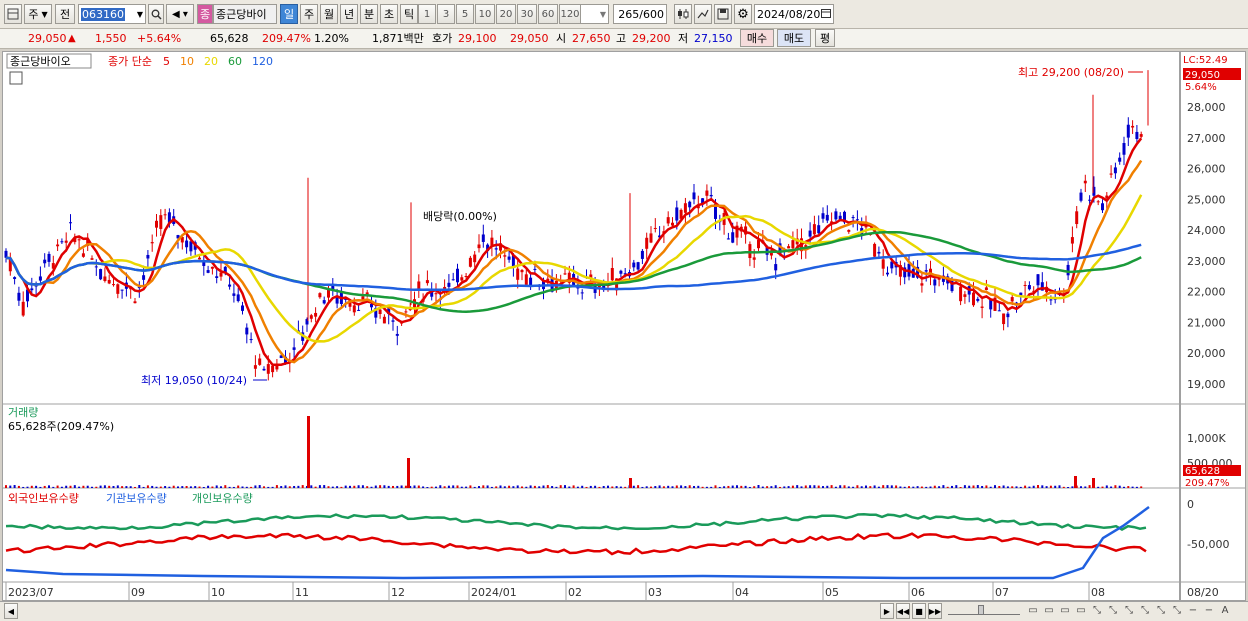 The height and width of the screenshot is (621, 1248). Describe the element at coordinates (887, 611) in the screenshot. I see `scroll-right-icon: ▶` at that location.